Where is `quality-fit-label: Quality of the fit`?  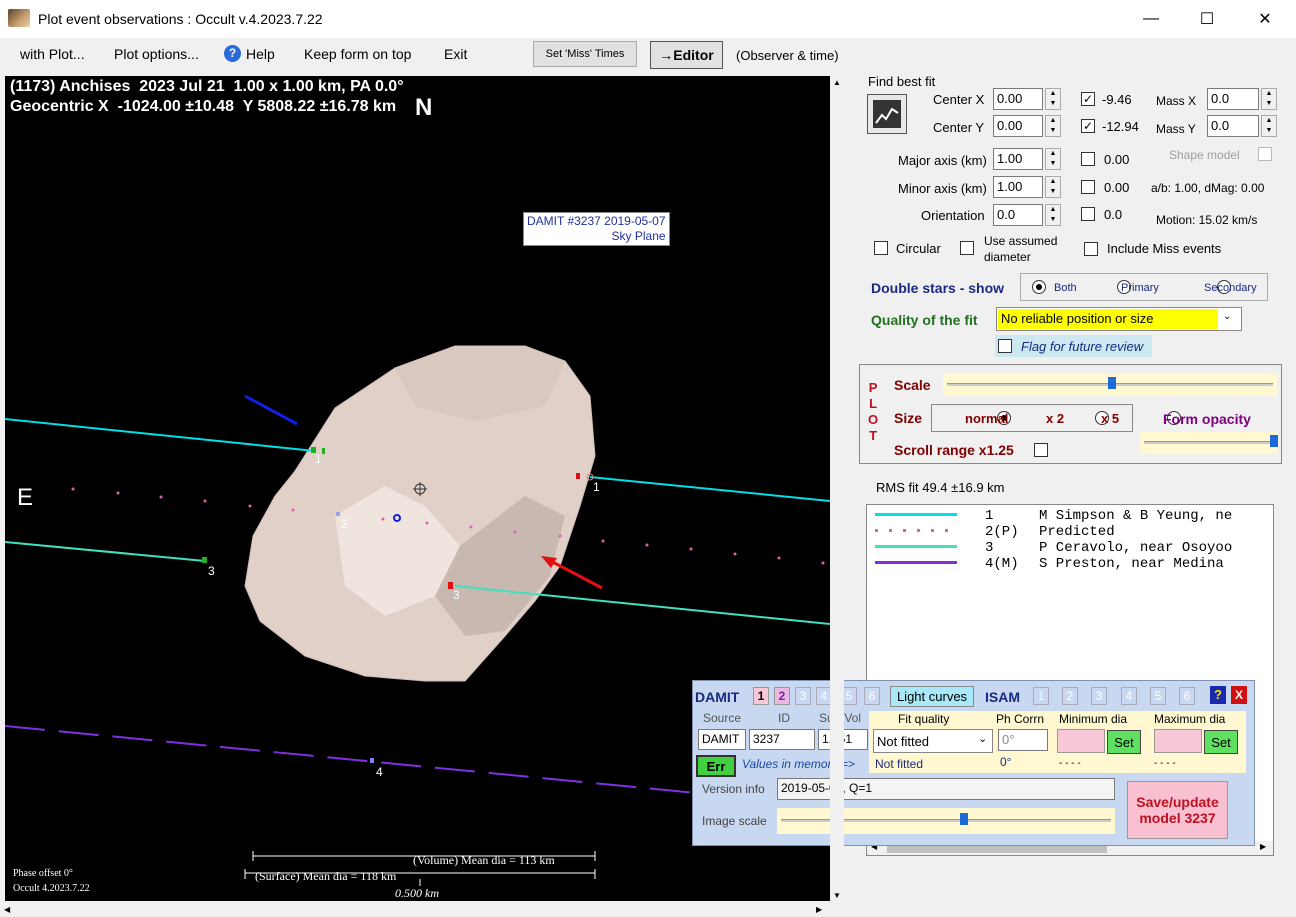
quality-fit-label: Quality of the fit is located at coordinates (924, 320).